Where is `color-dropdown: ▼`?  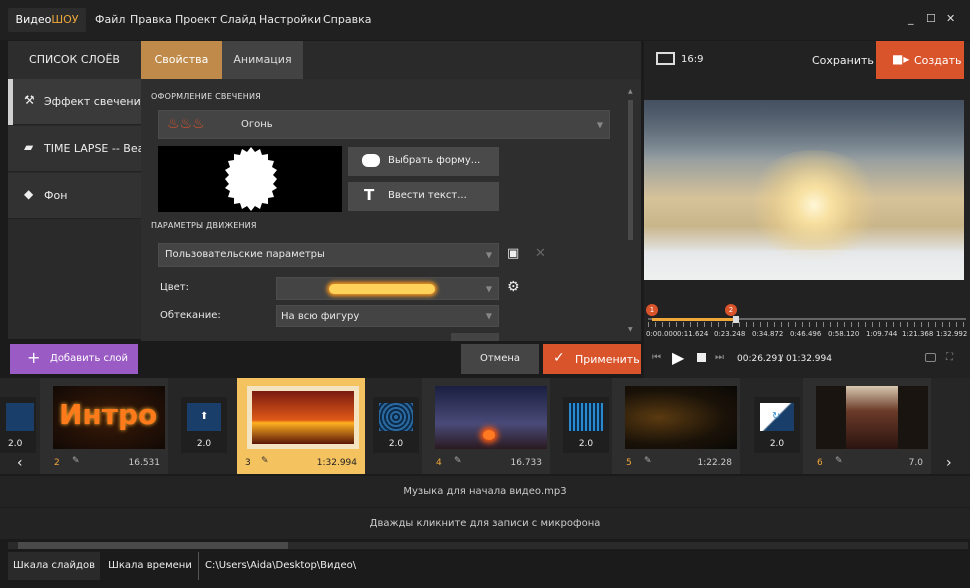 color-dropdown: ▼ is located at coordinates (387, 288).